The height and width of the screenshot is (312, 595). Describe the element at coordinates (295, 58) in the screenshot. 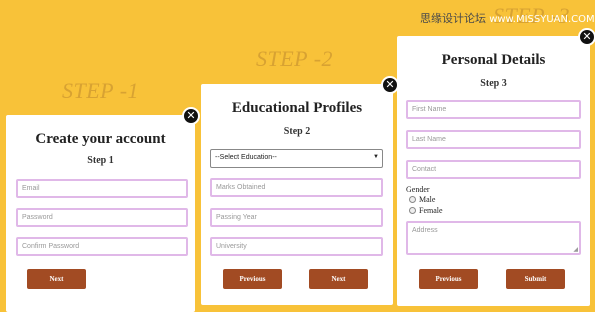

I see `step-2-heading: STEP -2` at that location.